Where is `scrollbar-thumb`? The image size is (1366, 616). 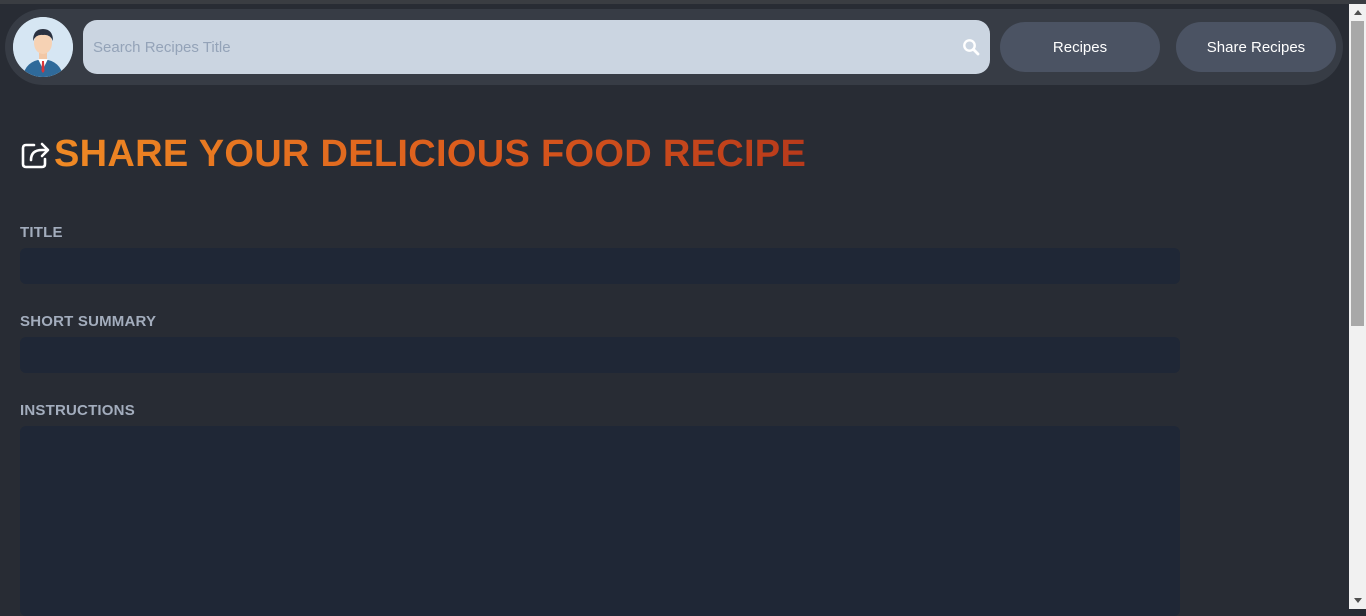 scrollbar-thumb is located at coordinates (1357, 173).